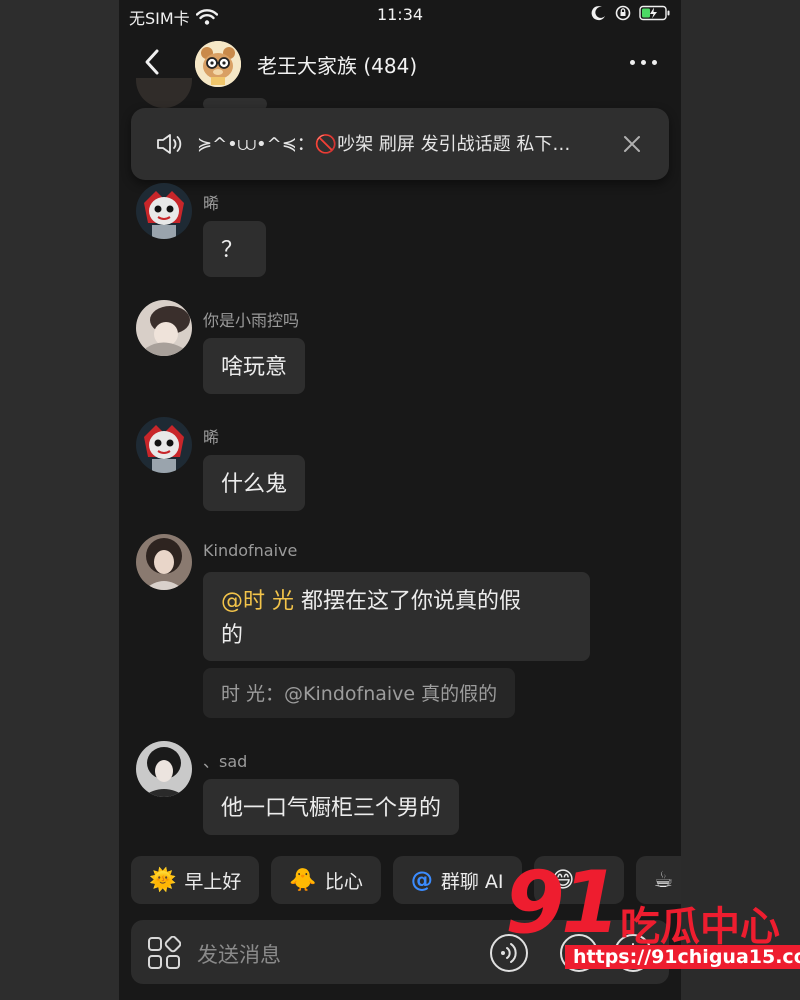 The width and height of the screenshot is (800, 1000). I want to click on message-input-placeholder: 发送消息, so click(239, 954).